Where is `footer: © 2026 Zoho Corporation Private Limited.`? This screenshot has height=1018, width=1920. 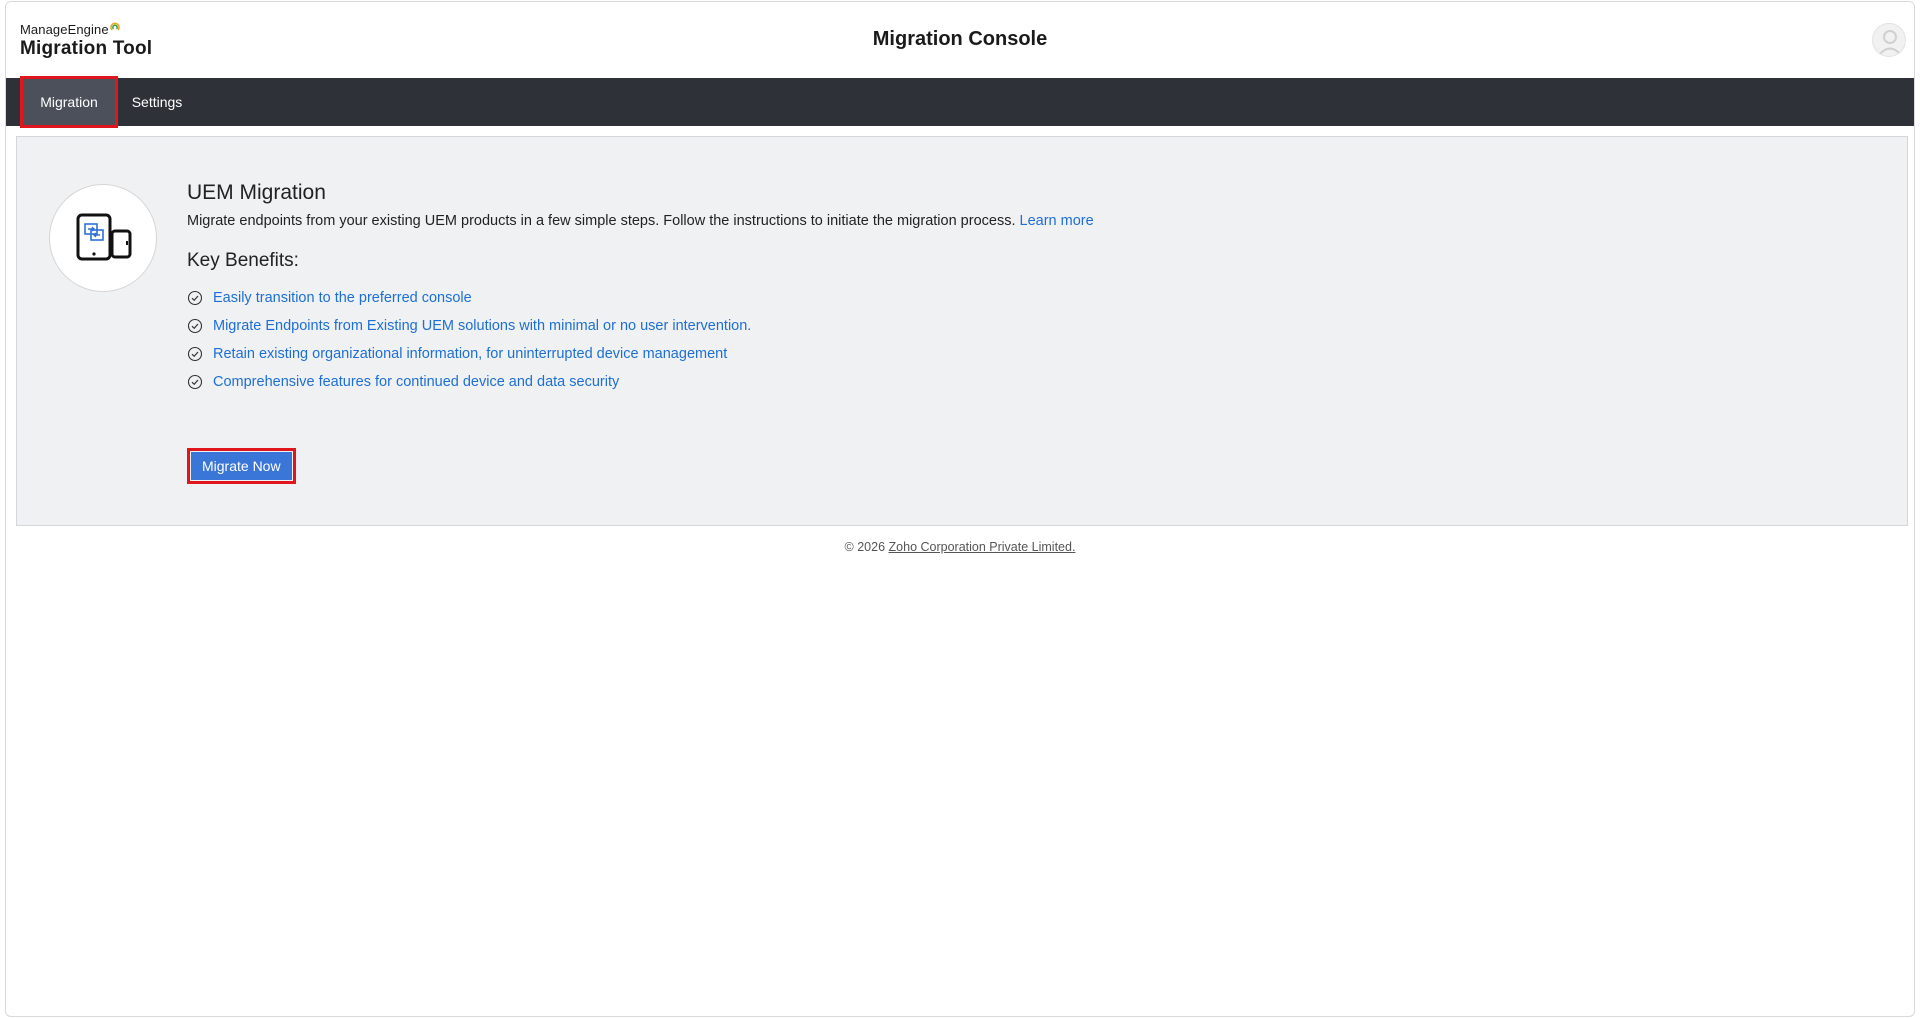
footer: © 2026 Zoho Corporation Private Limited. is located at coordinates (960, 547).